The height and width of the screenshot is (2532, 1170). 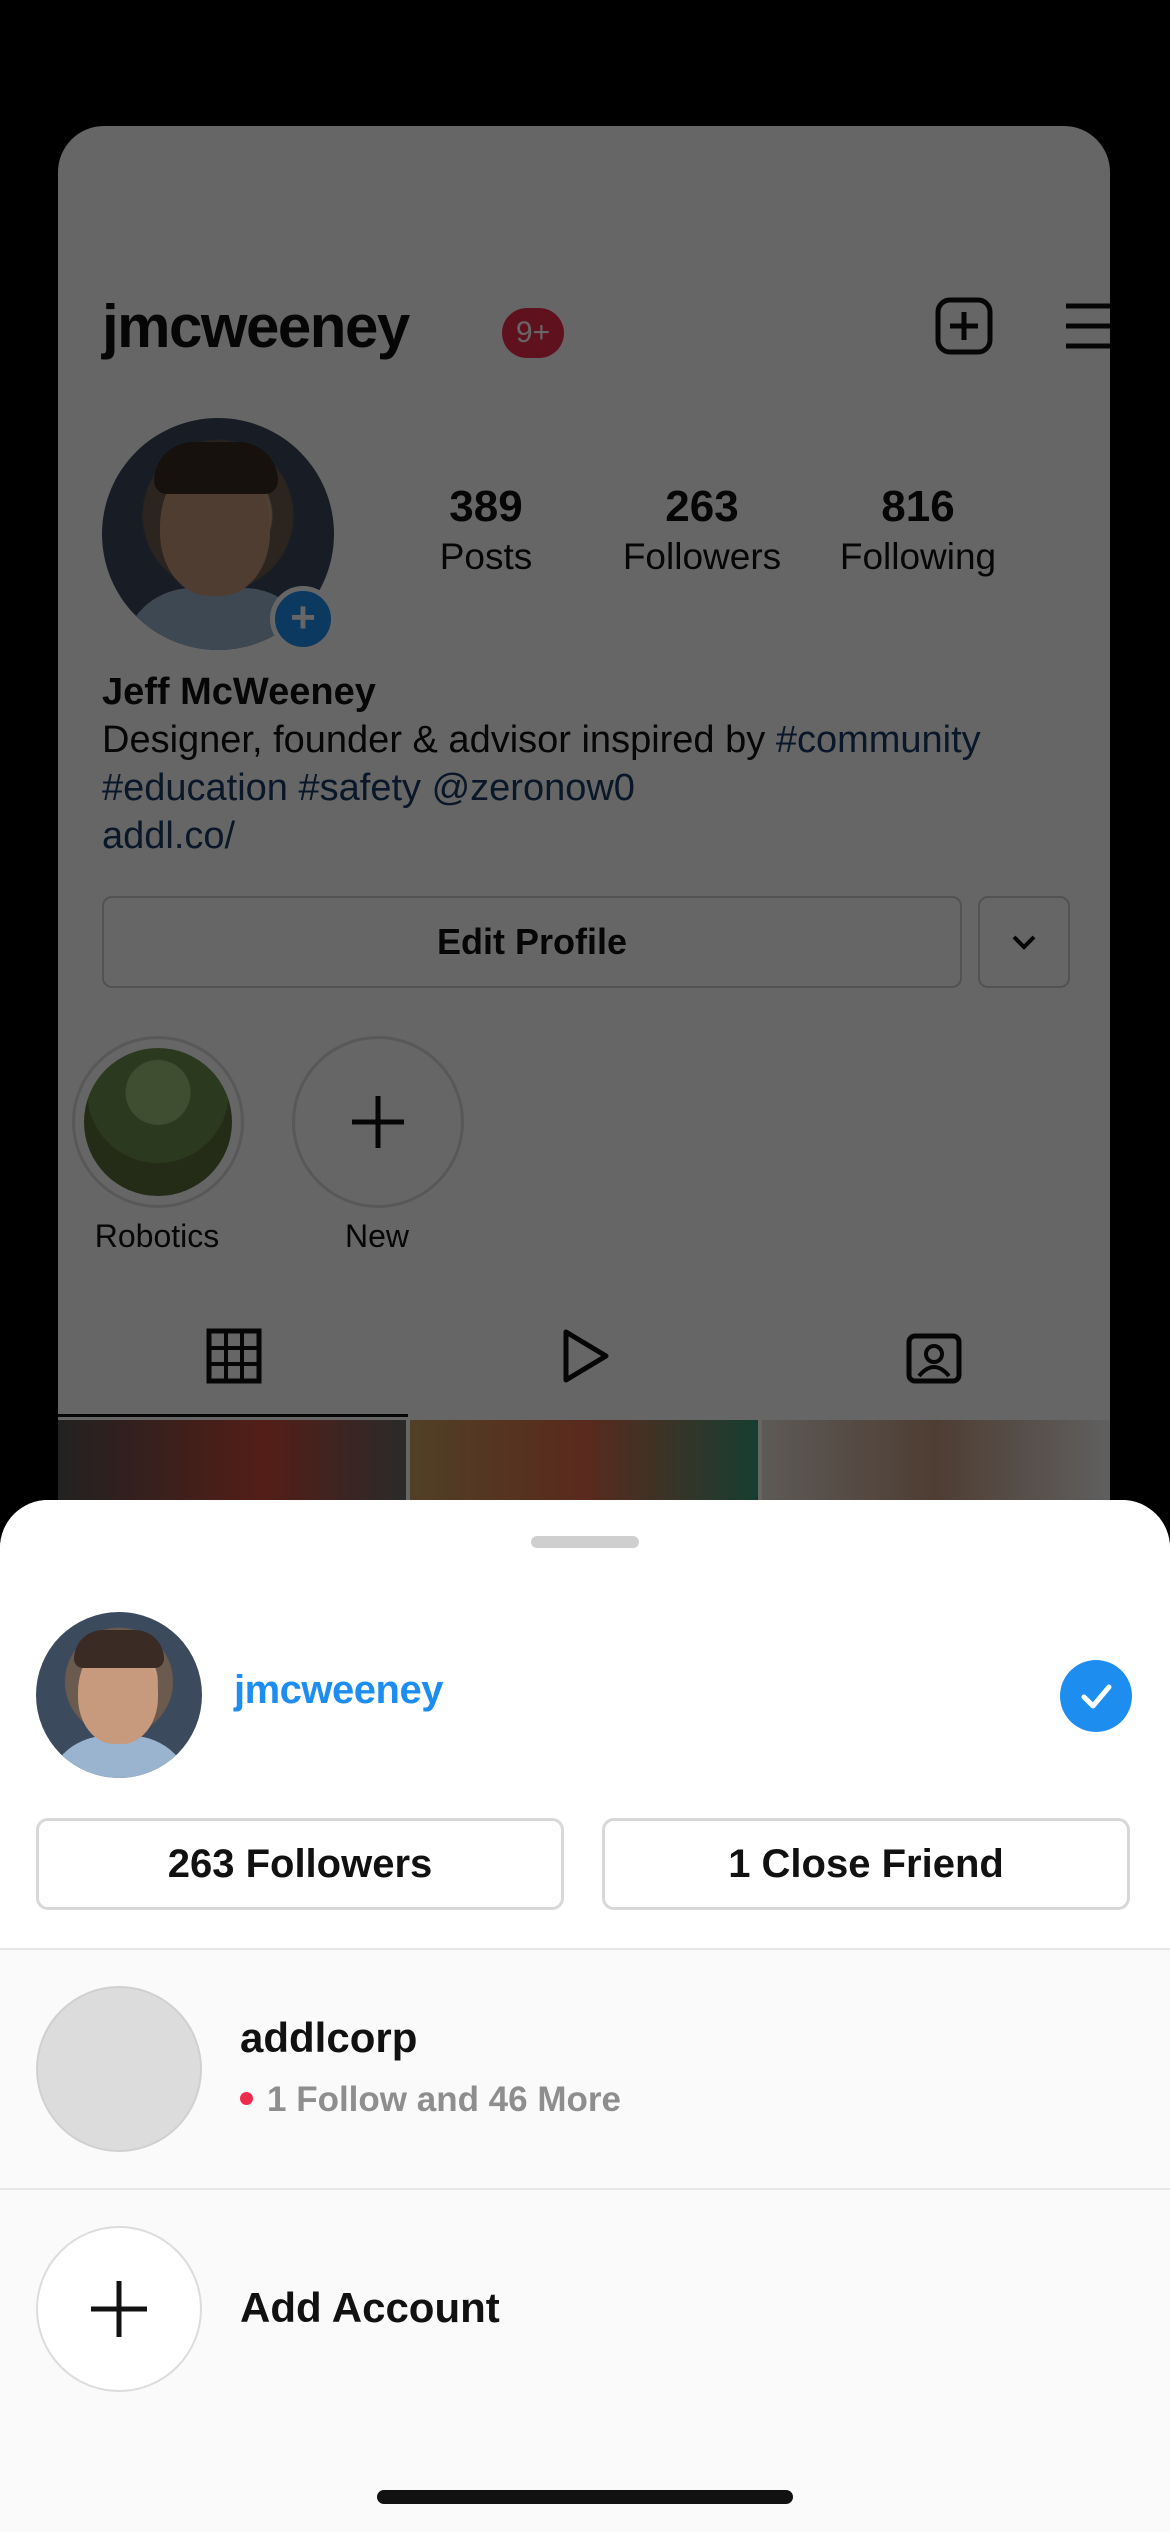 I want to click on tagged-icon, so click(x=934, y=1356).